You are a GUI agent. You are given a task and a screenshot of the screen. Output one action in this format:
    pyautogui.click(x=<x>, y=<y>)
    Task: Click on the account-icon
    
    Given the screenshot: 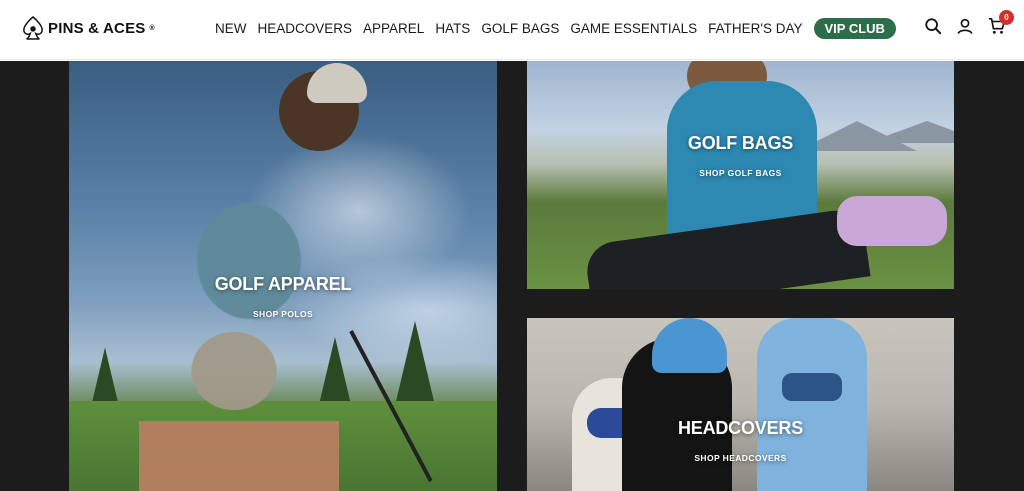 What is the action you would take?
    pyautogui.click(x=965, y=26)
    